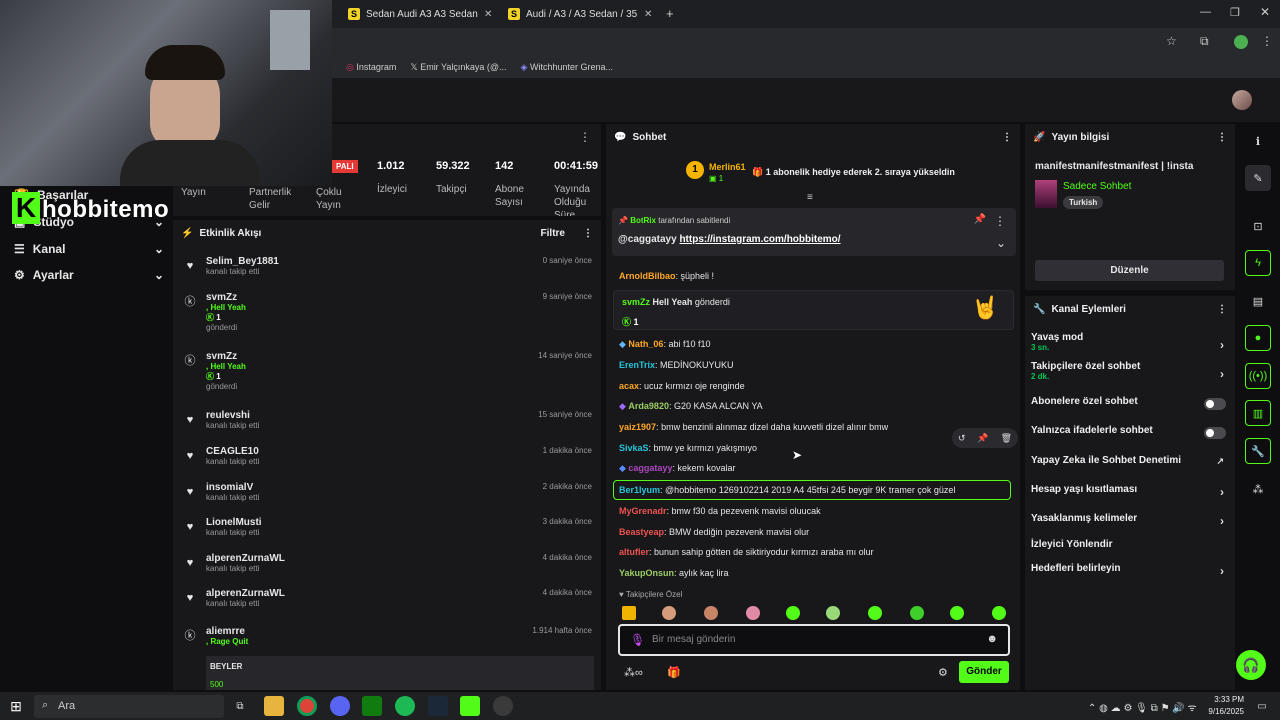  I want to click on document-icon: ▤, so click(1258, 301).